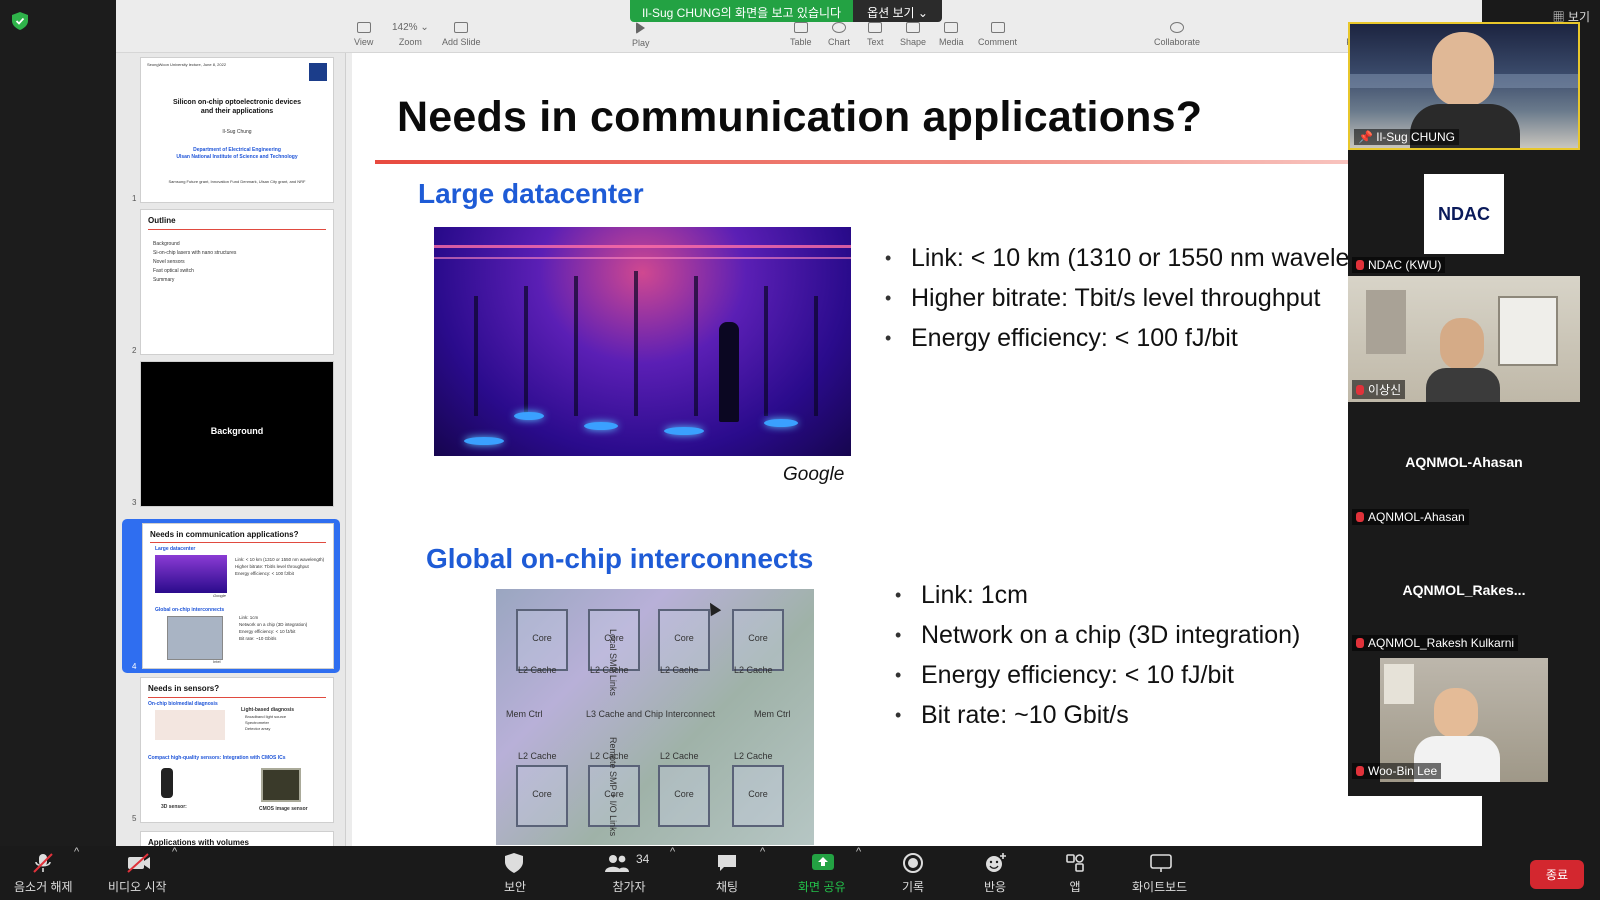 Image resolution: width=1600 pixels, height=900 pixels. Describe the element at coordinates (363, 34) in the screenshot. I see `view-button: View` at that location.